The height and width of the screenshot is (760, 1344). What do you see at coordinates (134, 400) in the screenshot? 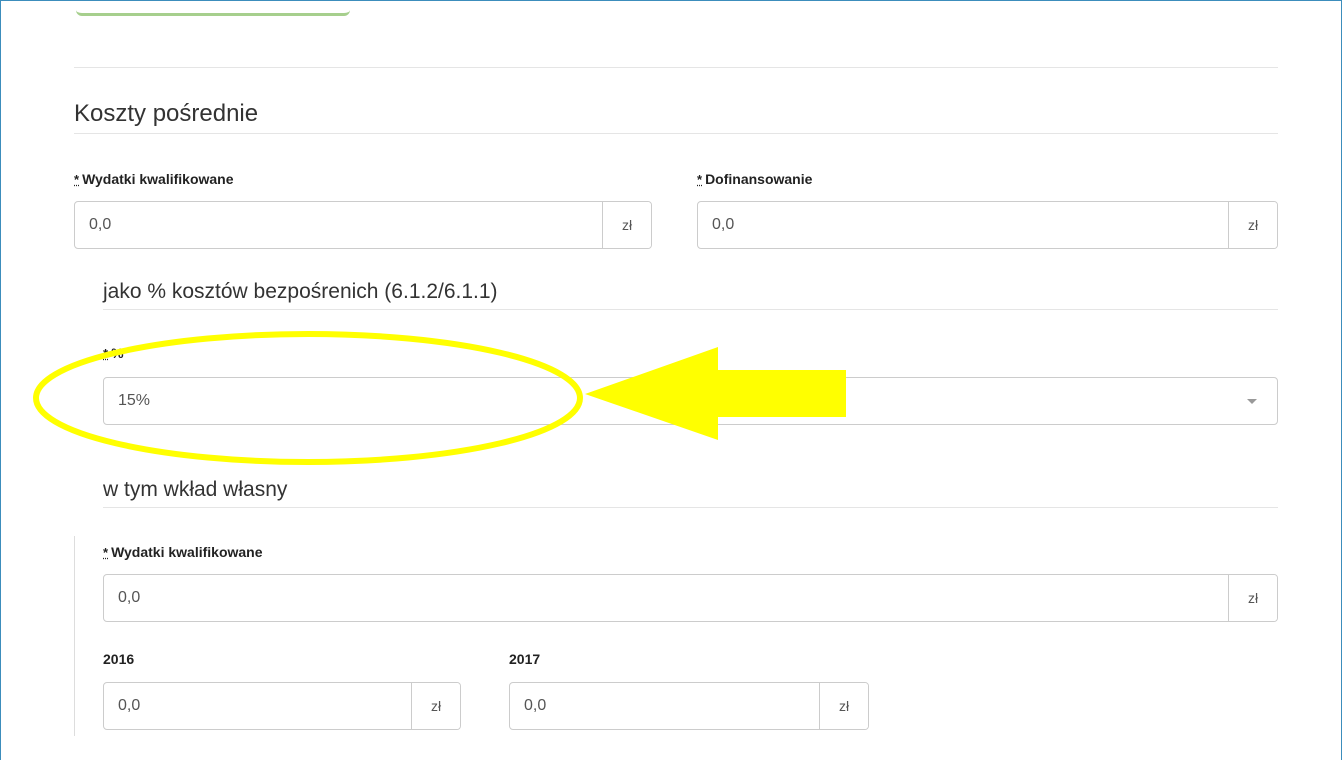
I see `percent-select-value: 15%` at bounding box center [134, 400].